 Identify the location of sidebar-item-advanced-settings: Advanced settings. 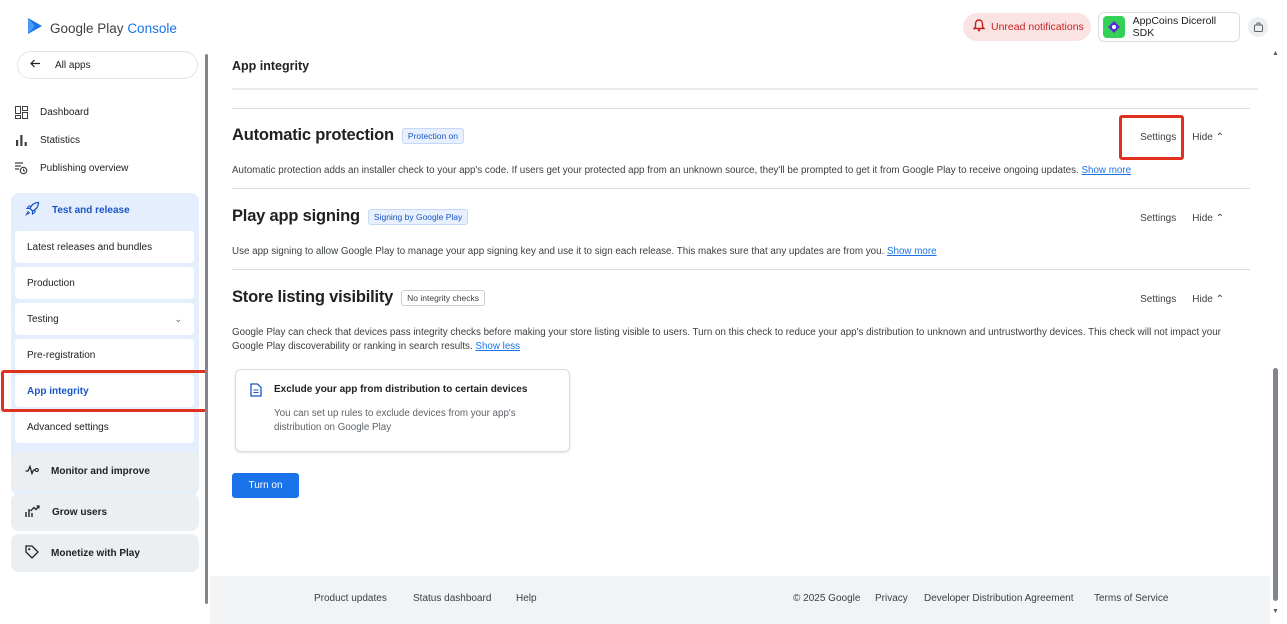
(104, 427).